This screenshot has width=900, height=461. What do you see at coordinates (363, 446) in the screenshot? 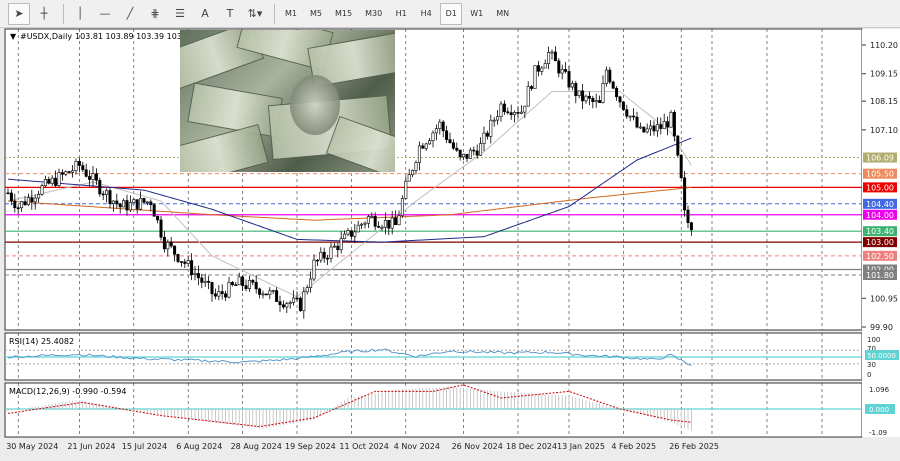
I see `date-tick-label: 11 Oct 2024` at bounding box center [363, 446].